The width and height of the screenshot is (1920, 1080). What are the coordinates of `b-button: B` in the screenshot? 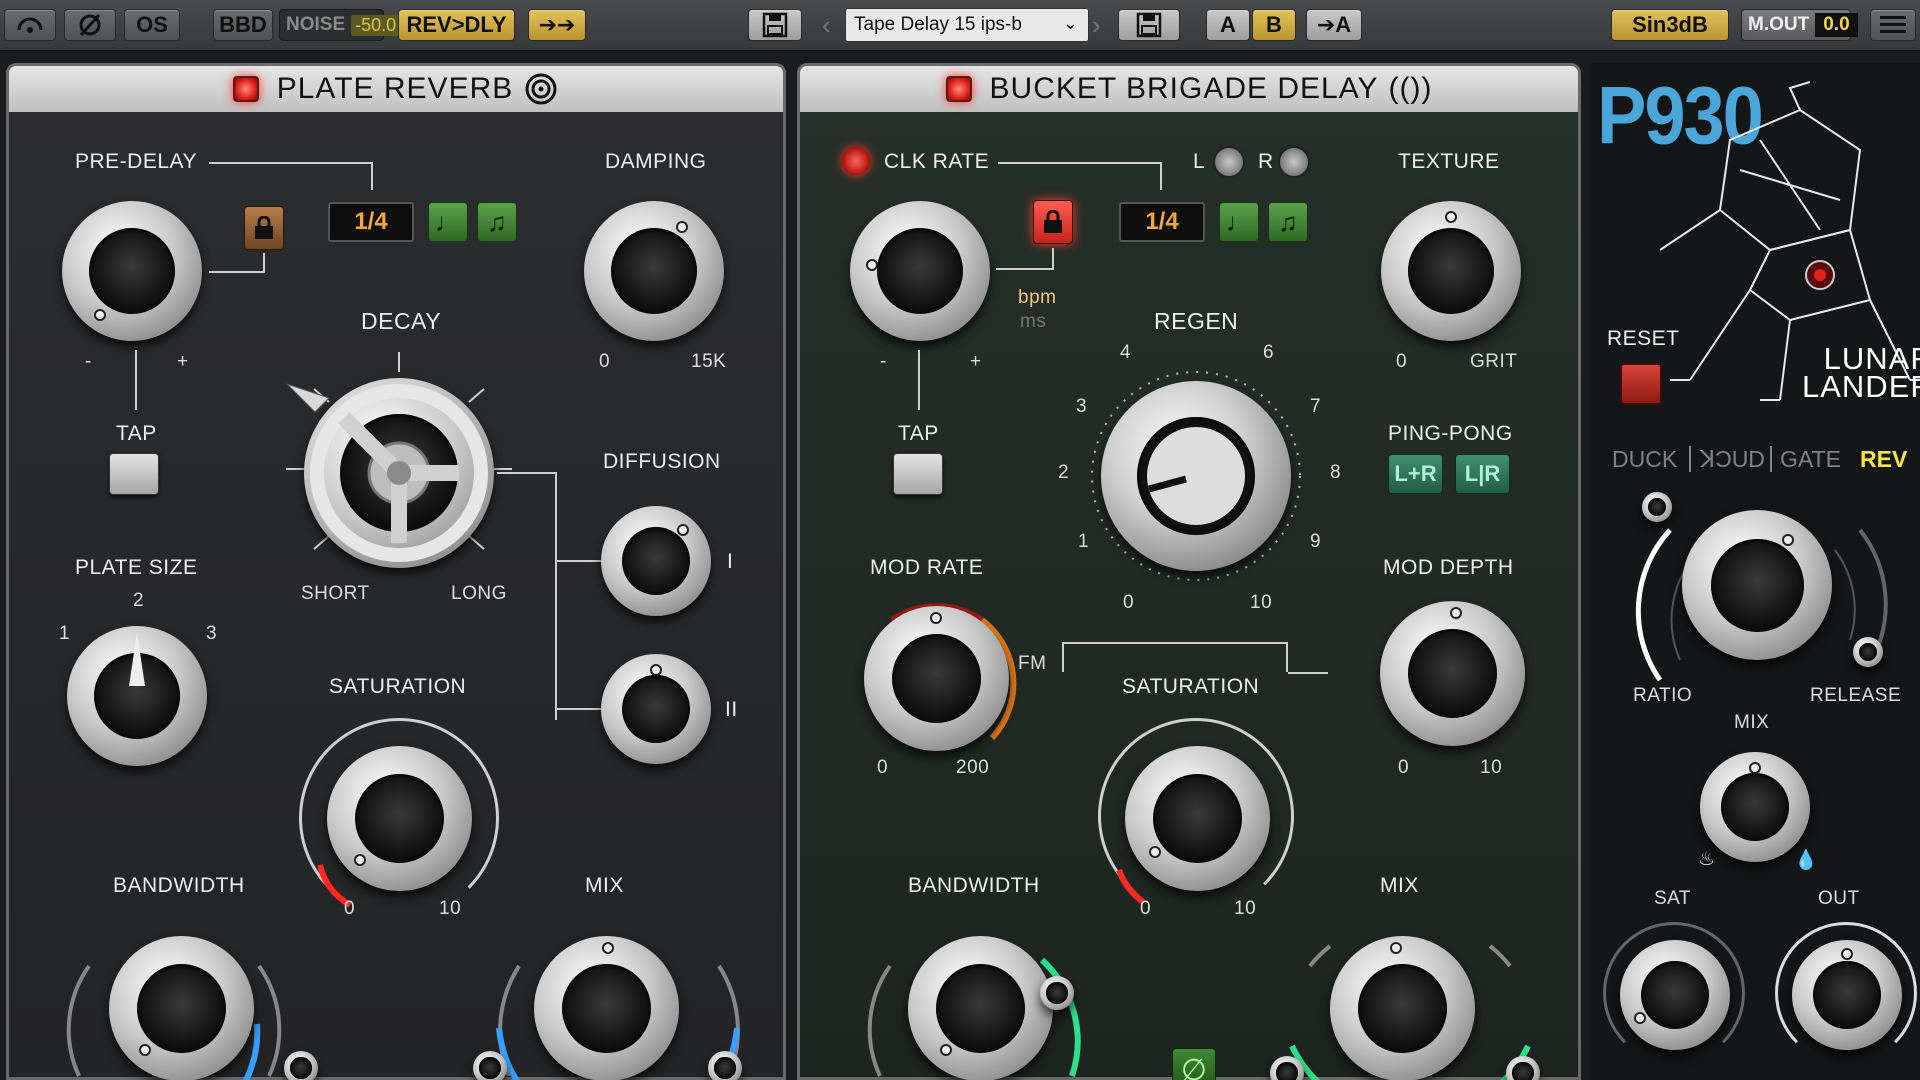 It's located at (1274, 25).